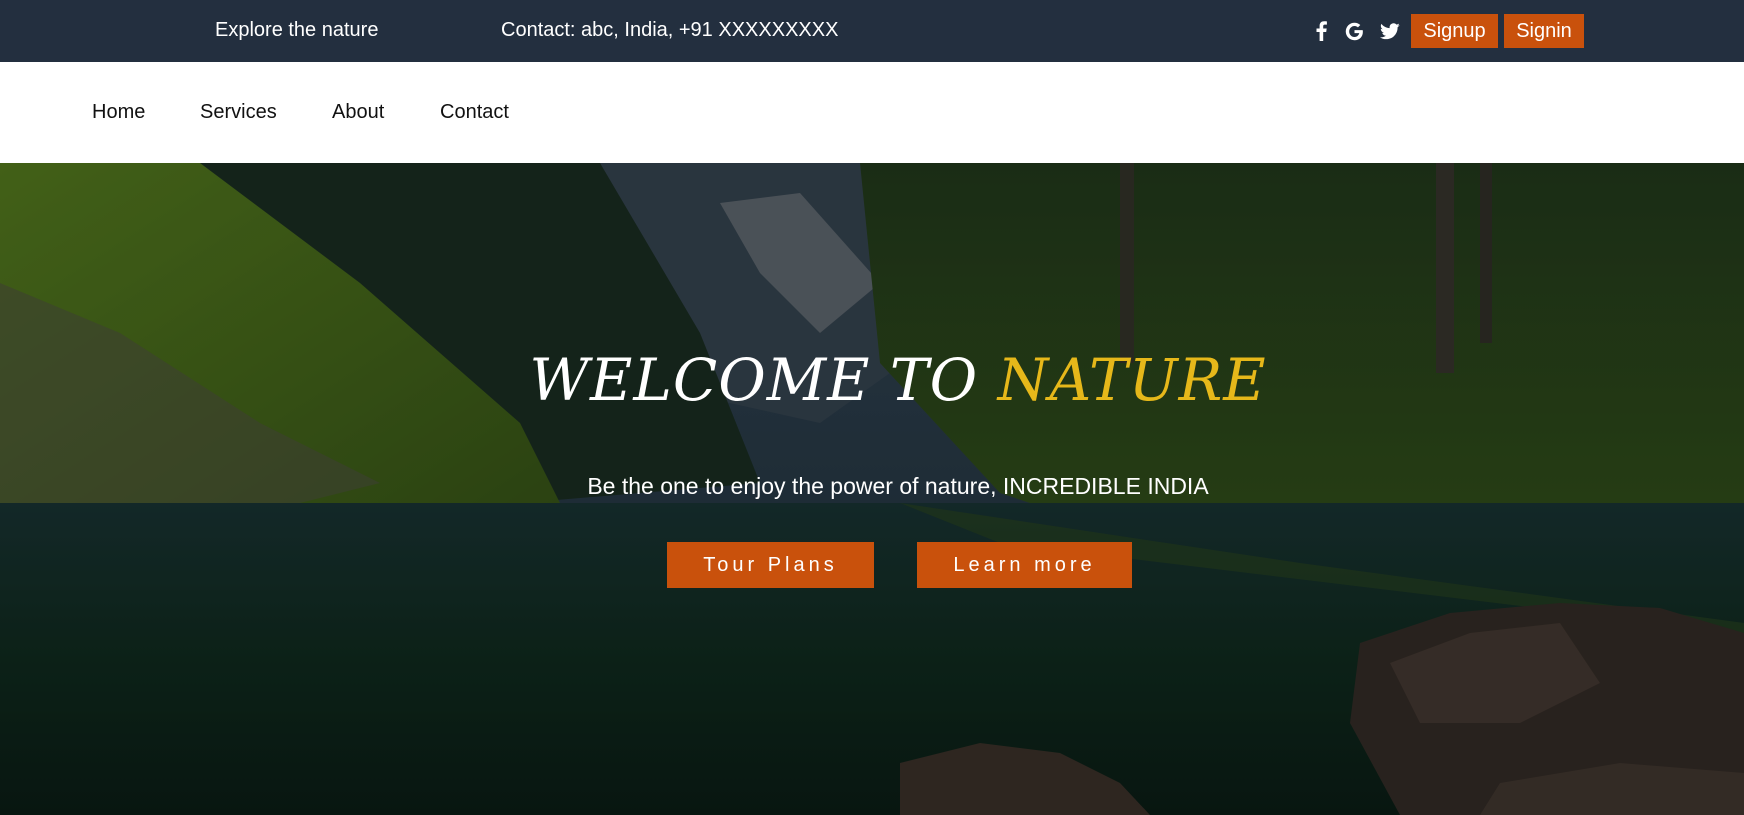  Describe the element at coordinates (474, 112) in the screenshot. I see `nav-item-contact: Contact` at that location.